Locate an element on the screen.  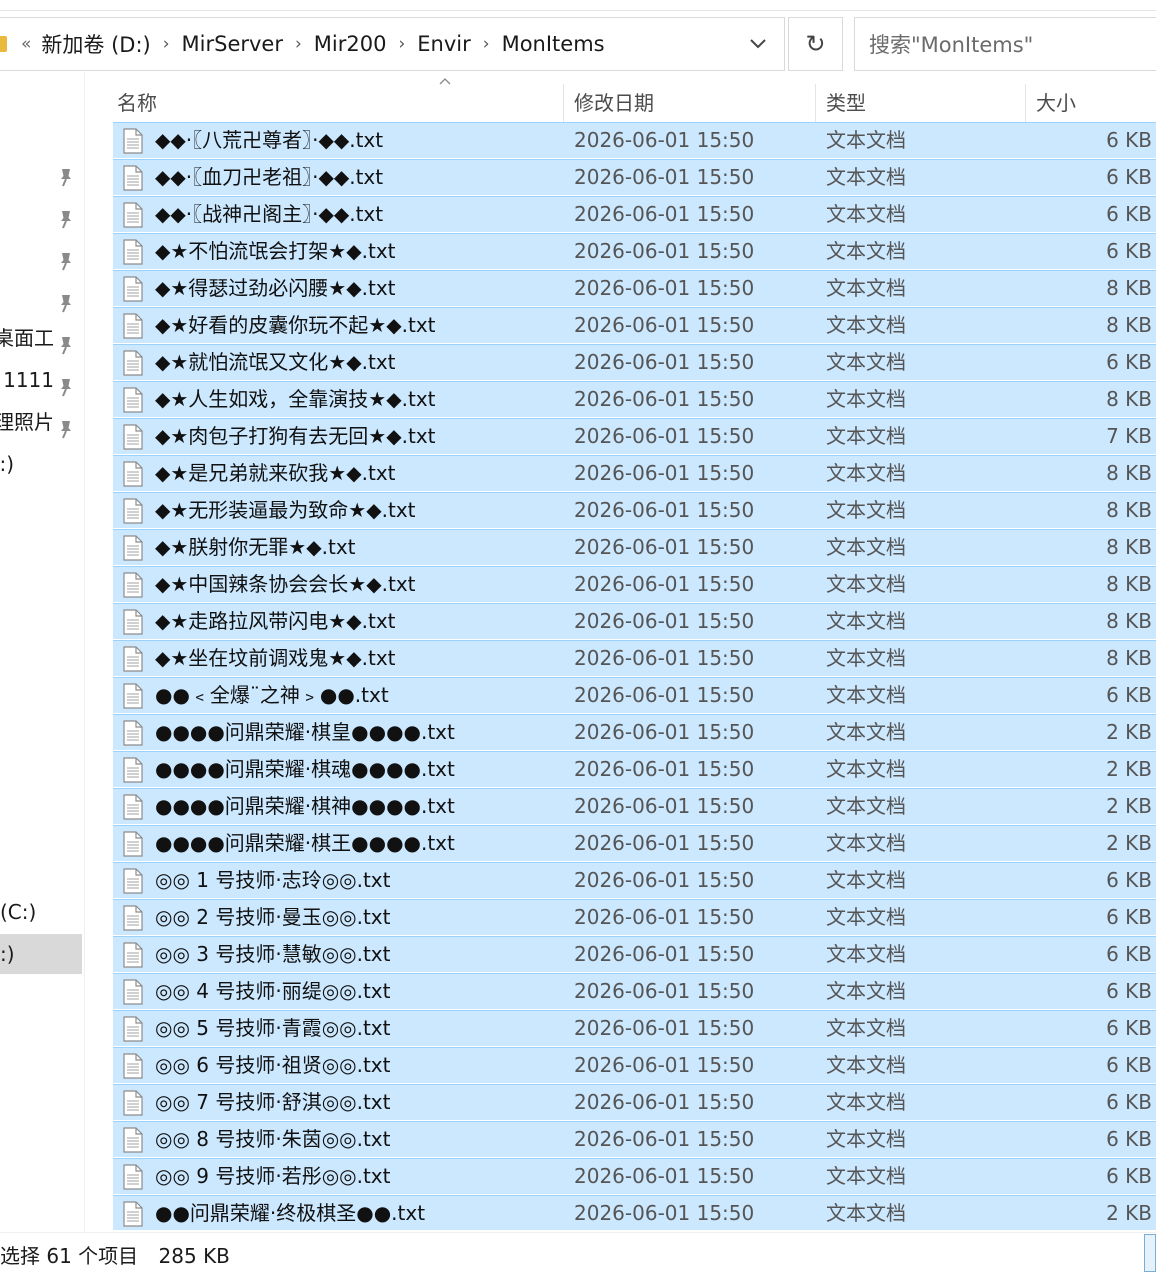
nav-drive-item: :) is located at coordinates (41, 954).